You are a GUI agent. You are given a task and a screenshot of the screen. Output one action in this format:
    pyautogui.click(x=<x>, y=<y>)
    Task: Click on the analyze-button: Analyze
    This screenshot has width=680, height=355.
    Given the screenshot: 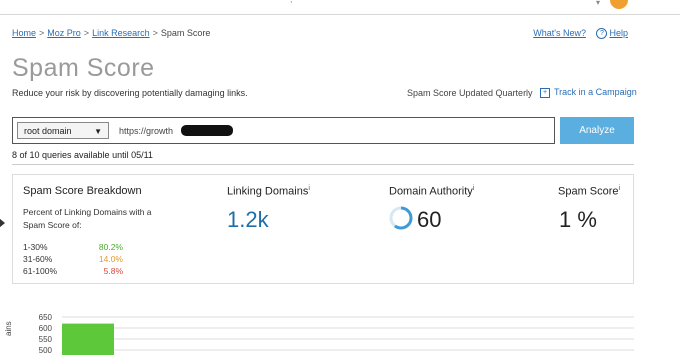 What is the action you would take?
    pyautogui.click(x=597, y=130)
    